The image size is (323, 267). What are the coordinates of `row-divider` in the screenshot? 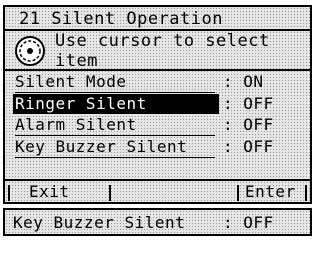 It's located at (115, 157).